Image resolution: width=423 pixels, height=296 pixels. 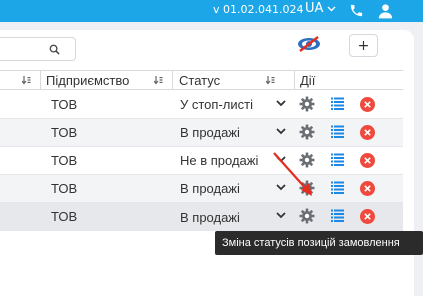 I want to click on table-row: ТОВ У стоп-листі, so click(x=201, y=105).